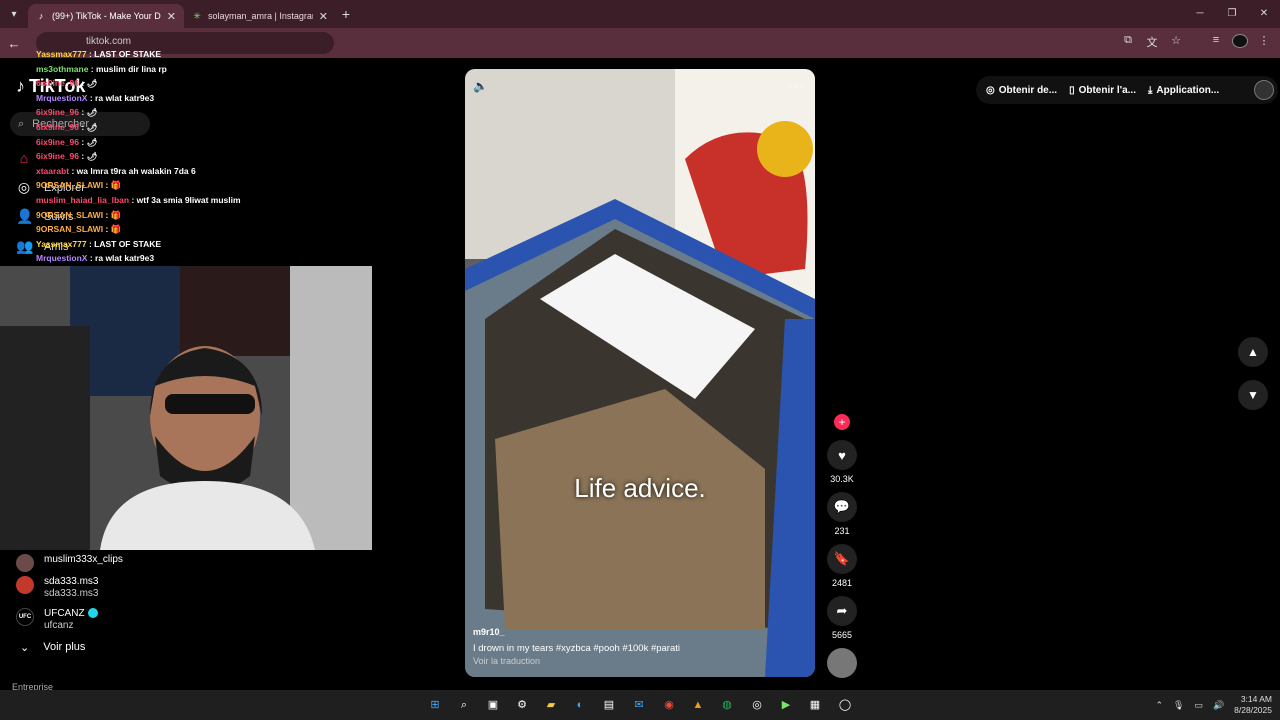  I want to click on music-disc-avatar, so click(842, 663).